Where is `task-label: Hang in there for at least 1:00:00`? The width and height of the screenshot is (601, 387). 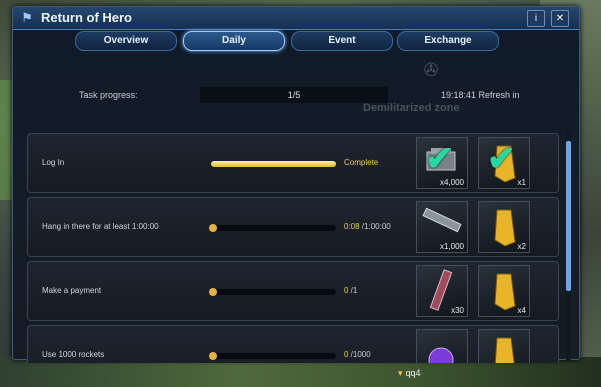 task-label: Hang in there for at least 1:00:00 is located at coordinates (100, 226).